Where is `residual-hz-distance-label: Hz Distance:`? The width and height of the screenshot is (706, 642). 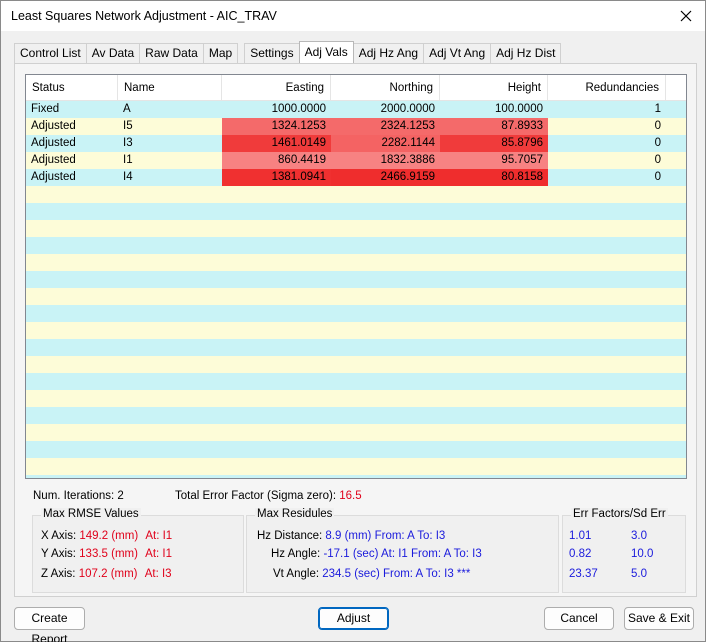
residual-hz-distance-label: Hz Distance: is located at coordinates (290, 536).